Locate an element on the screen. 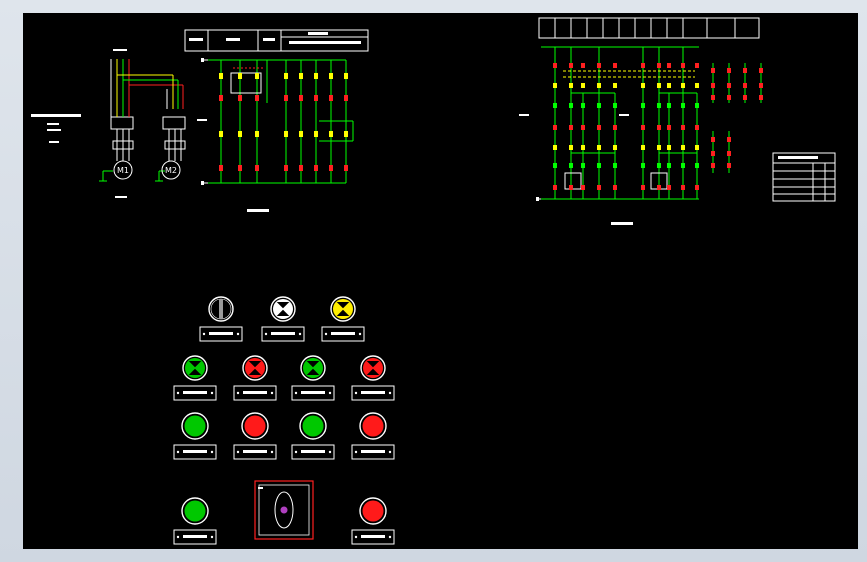 The height and width of the screenshot is (562, 867). motors-group: M1 M2 is located at coordinates (147, 170).